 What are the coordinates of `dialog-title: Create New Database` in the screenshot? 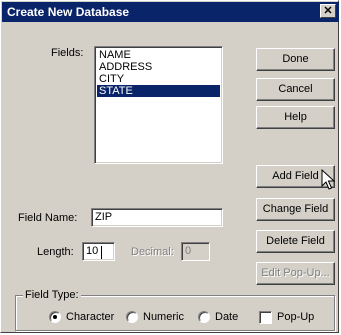 It's located at (68, 12).